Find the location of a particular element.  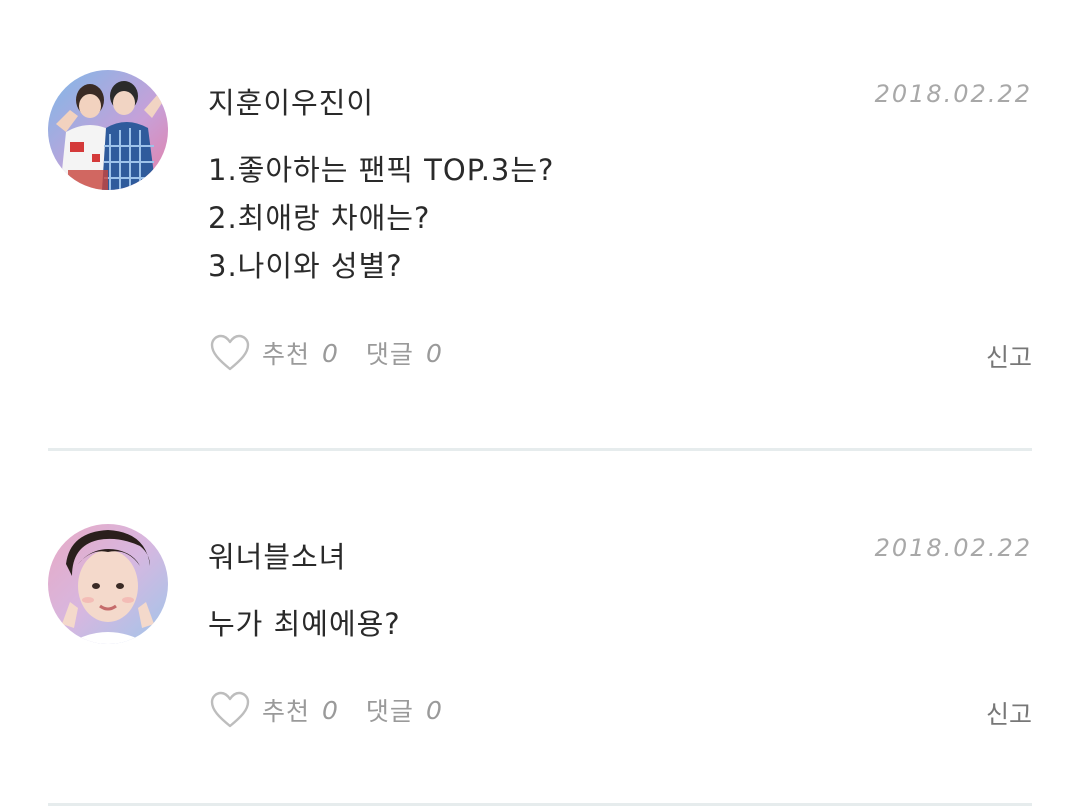

post-body: 1.좋아하는 팬픽 TOP.3는? 2.최애랑 차애는? 3.나이와 성별? is located at coordinates (381, 218).